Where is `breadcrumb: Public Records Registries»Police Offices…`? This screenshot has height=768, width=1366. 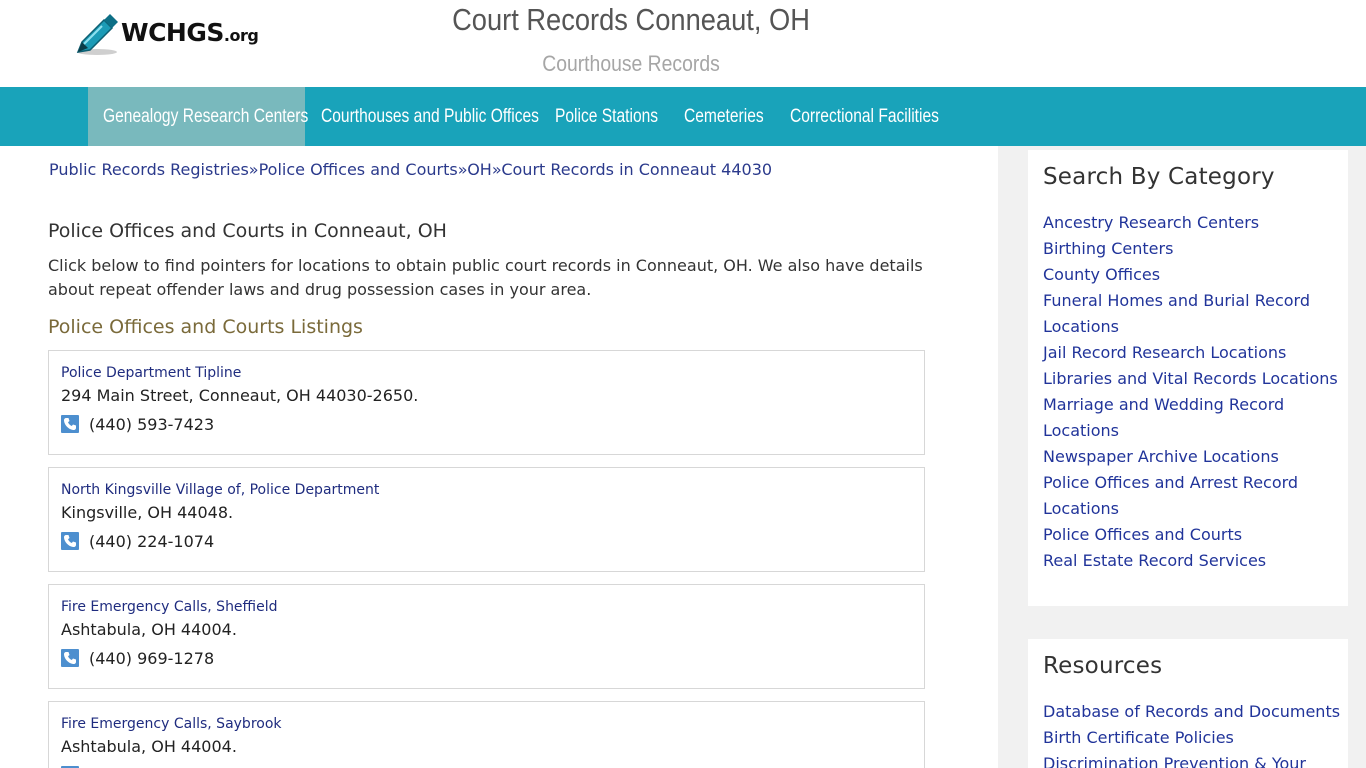 breadcrumb: Public Records Registries»Police Offices… is located at coordinates (410, 169).